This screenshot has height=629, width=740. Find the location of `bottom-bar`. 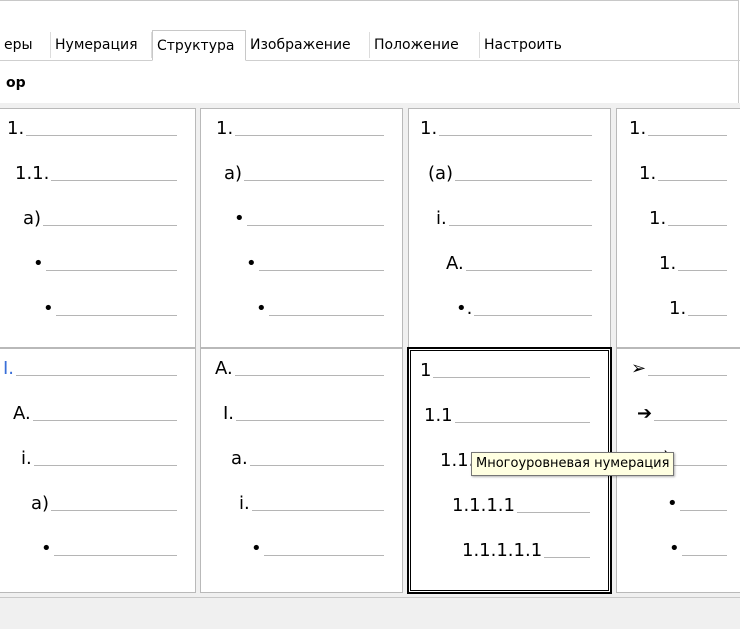

bottom-bar is located at coordinates (370, 613).